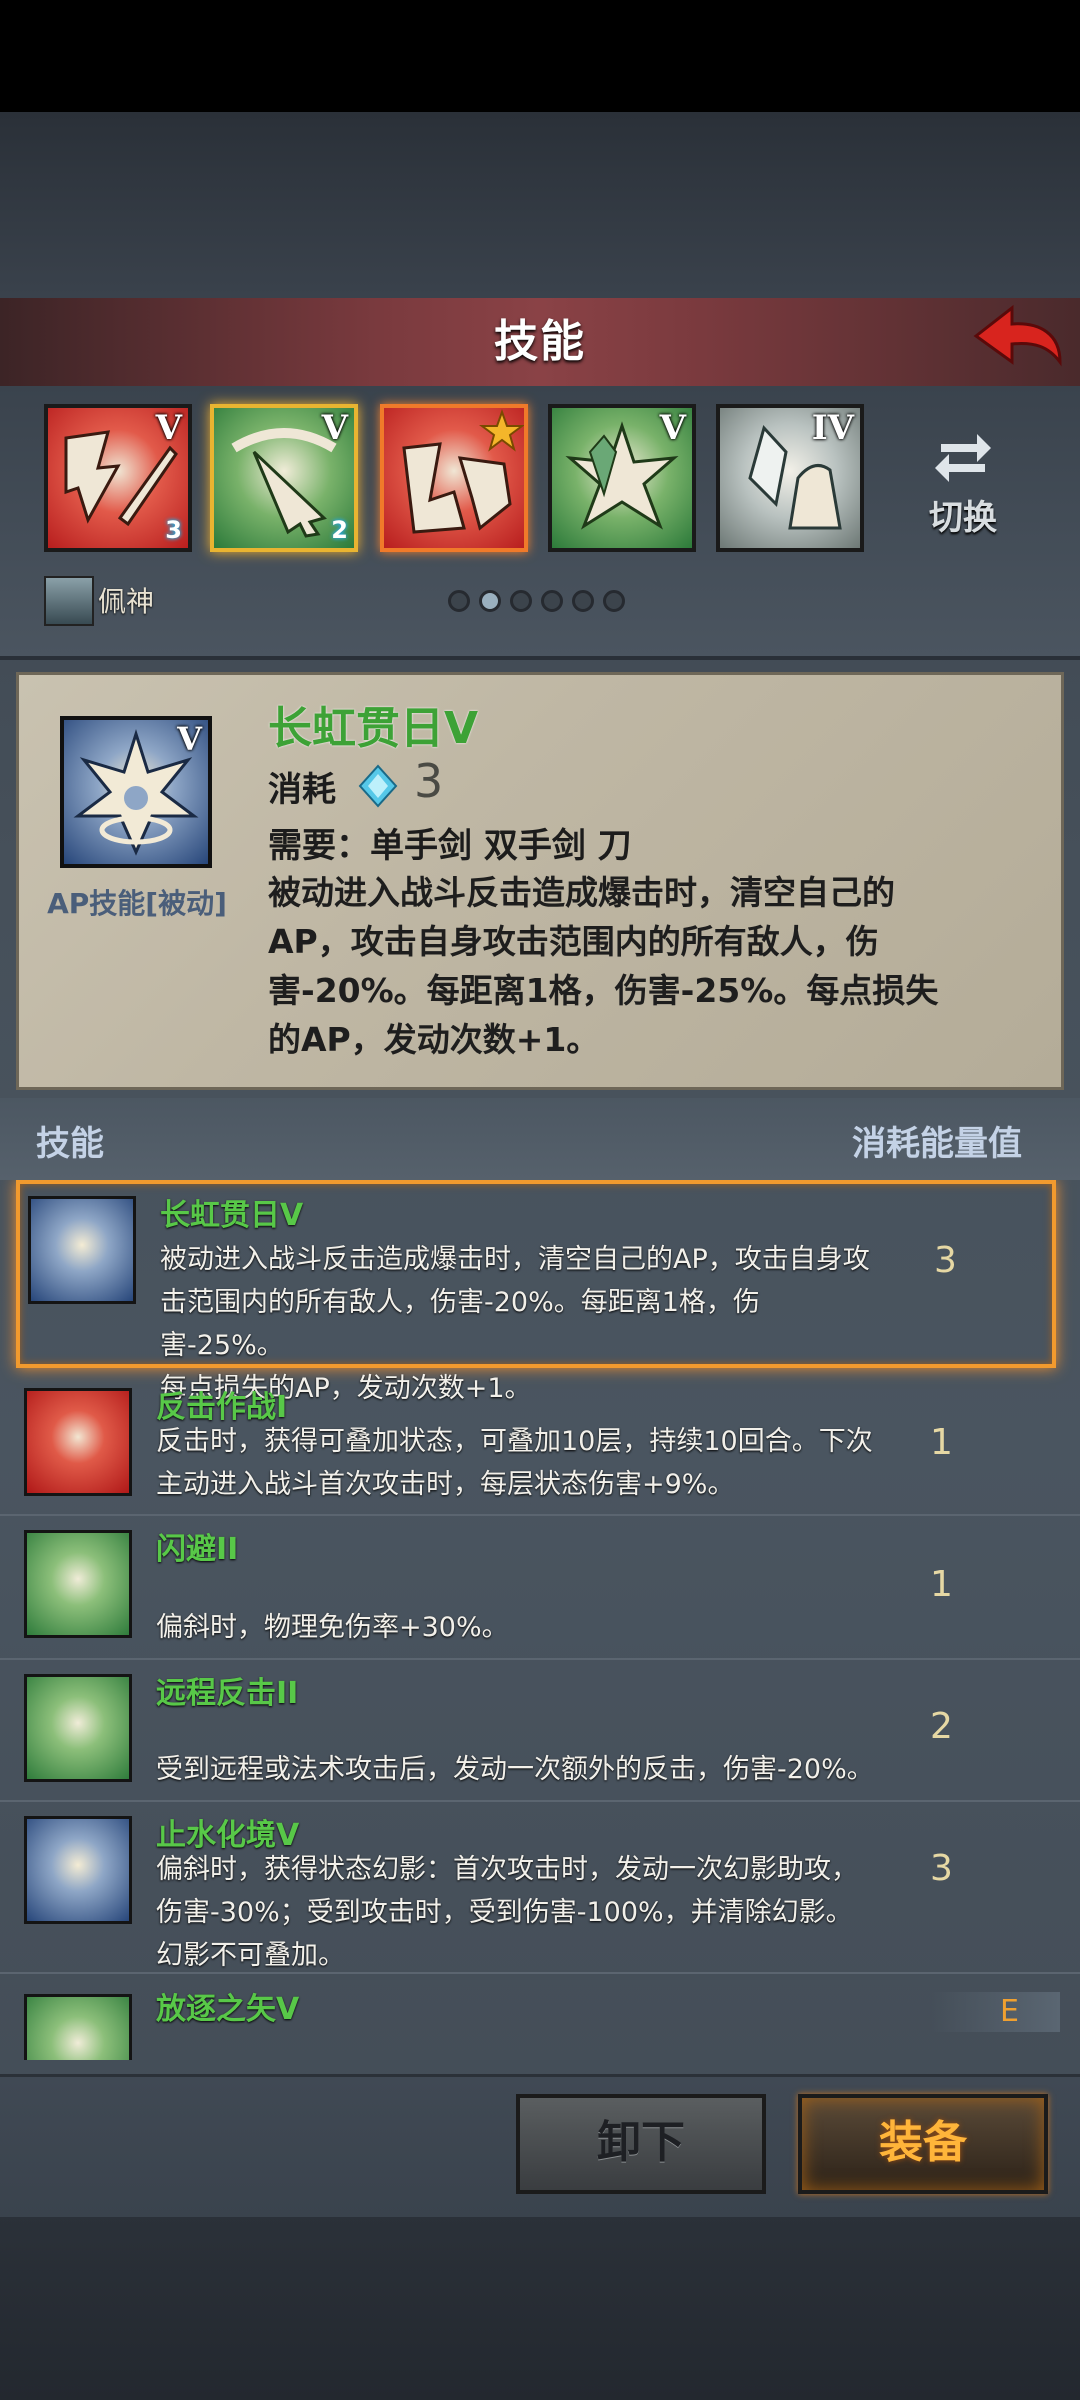 The width and height of the screenshot is (1080, 2400). Describe the element at coordinates (137, 903) in the screenshot. I see `skill-type: AP技能[被动]` at that location.